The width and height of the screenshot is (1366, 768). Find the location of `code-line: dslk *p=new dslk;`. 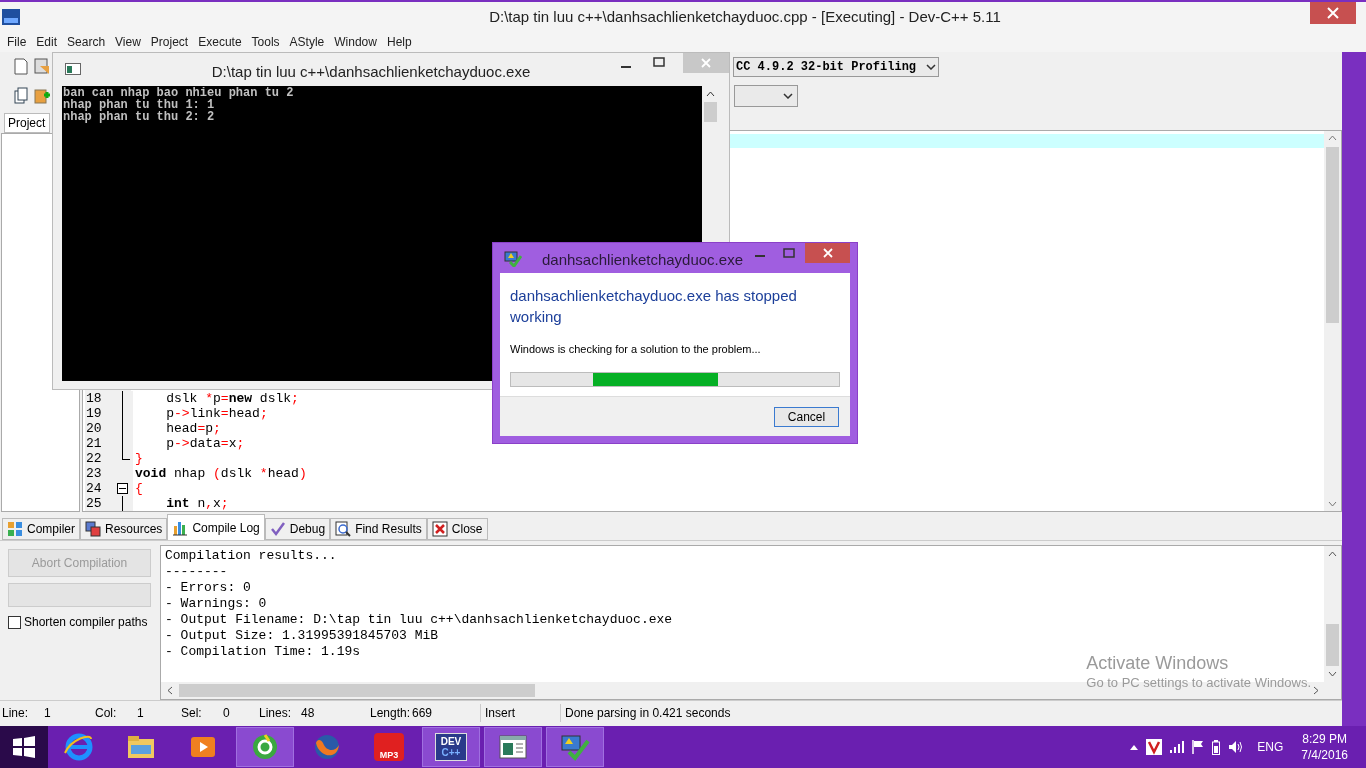

code-line: dslk *p=new dslk; is located at coordinates (232, 398).